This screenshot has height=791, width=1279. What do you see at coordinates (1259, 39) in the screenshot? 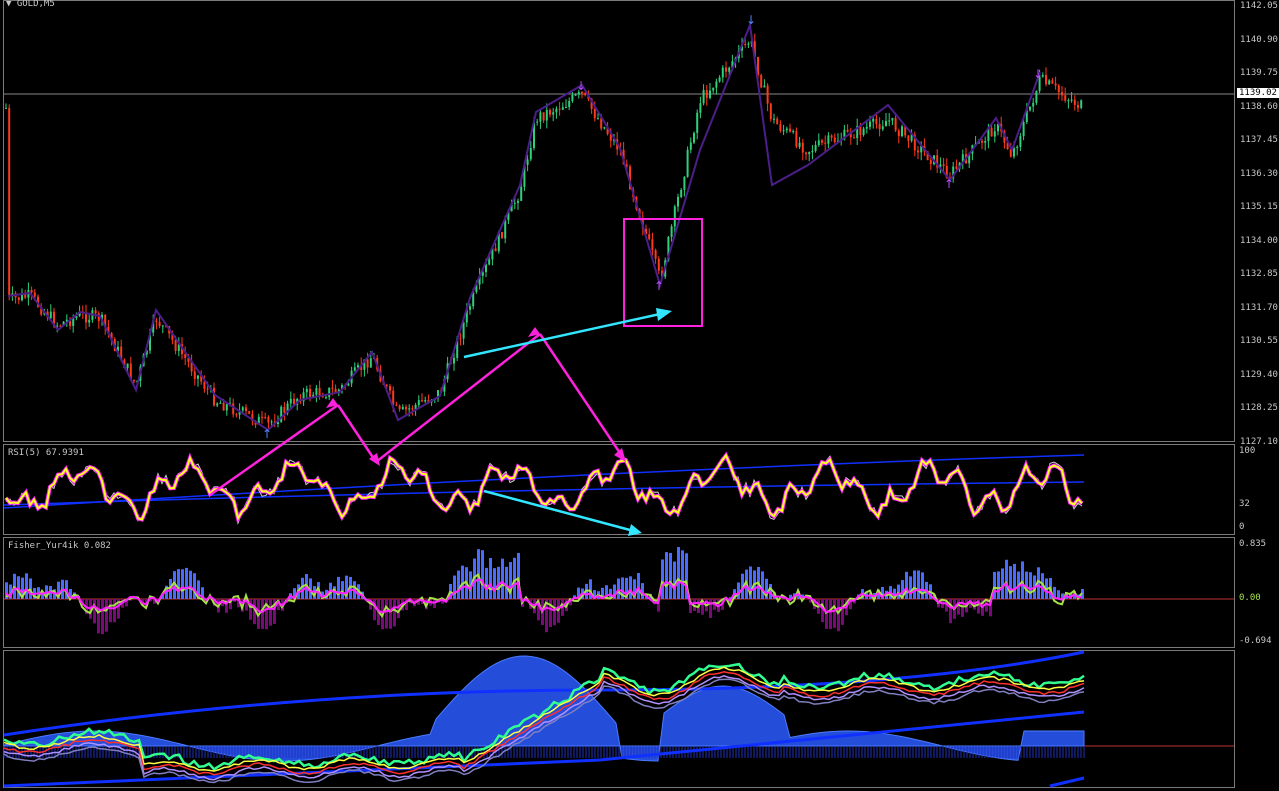
I see `price-tick-label: 1140.90` at bounding box center [1259, 39].